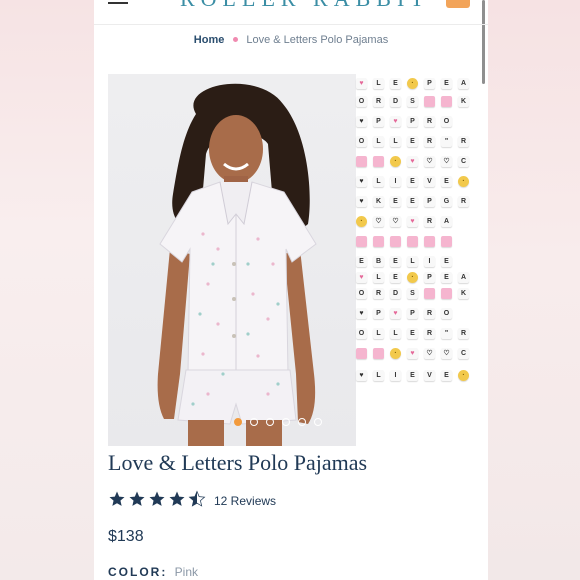 This screenshot has height=580, width=580. What do you see at coordinates (197, 498) in the screenshot?
I see `half-star-icon` at bounding box center [197, 498].